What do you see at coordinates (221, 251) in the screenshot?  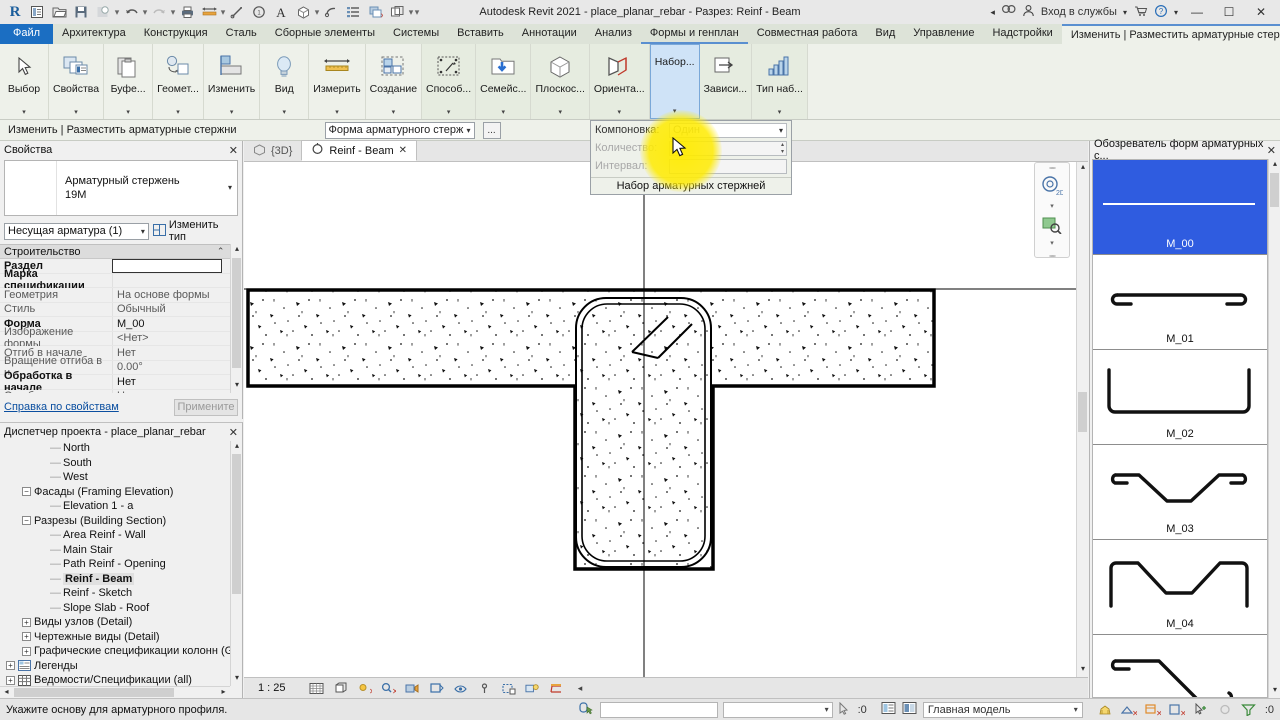 I see `double-chevron-up-icon: ⌃` at bounding box center [221, 251].